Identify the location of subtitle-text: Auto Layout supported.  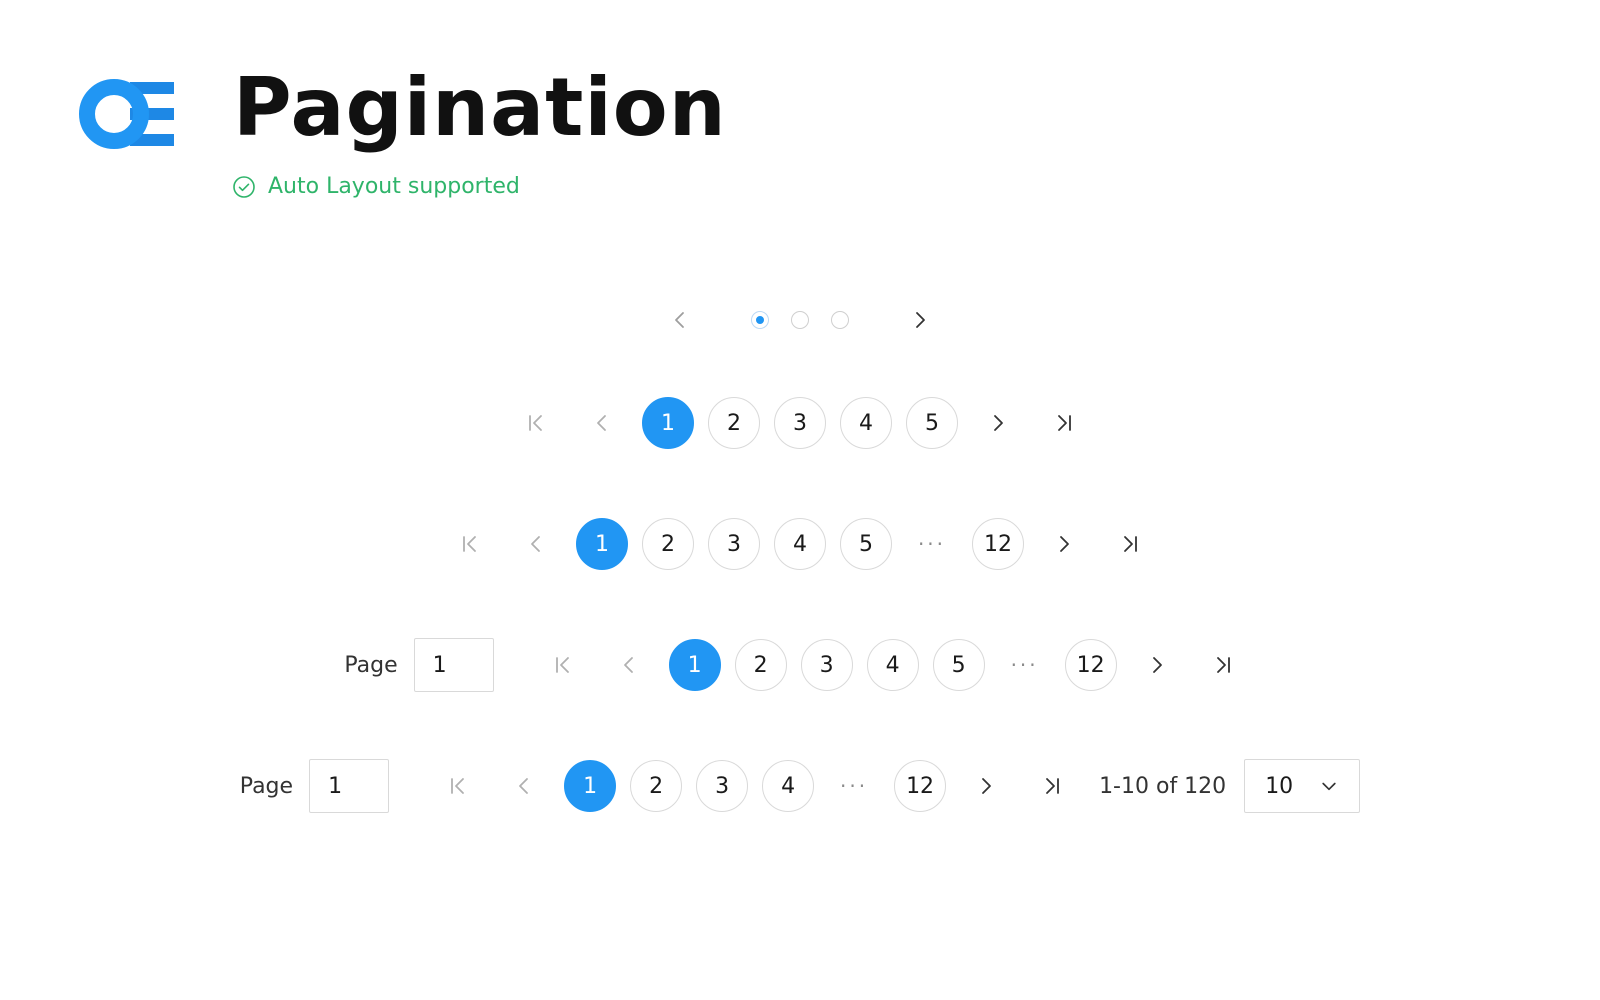
(394, 186).